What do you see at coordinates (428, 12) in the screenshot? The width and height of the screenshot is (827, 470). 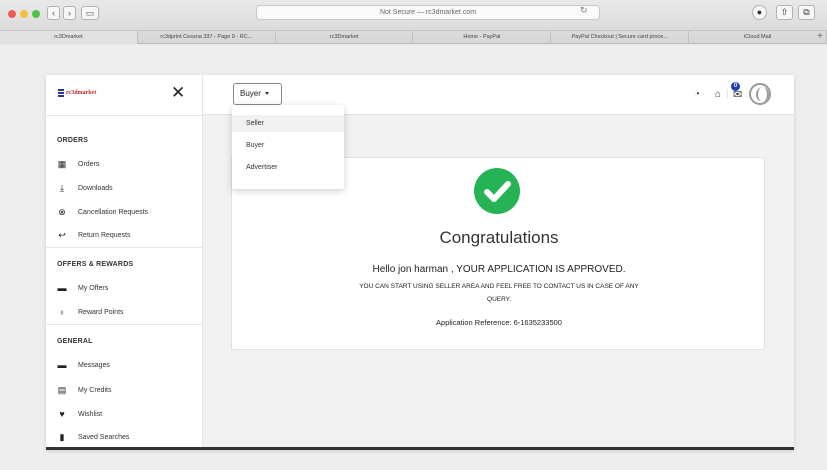 I see `address-bar: Not Secure — rc3dmarket.com` at bounding box center [428, 12].